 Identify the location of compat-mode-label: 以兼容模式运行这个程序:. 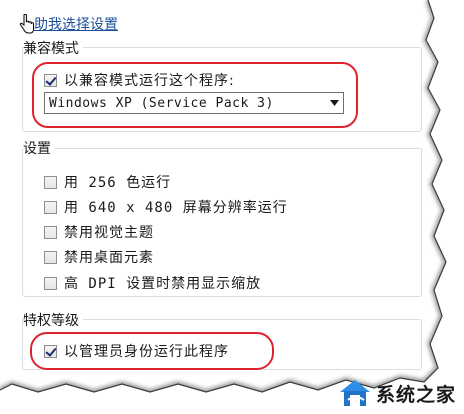
(149, 81).